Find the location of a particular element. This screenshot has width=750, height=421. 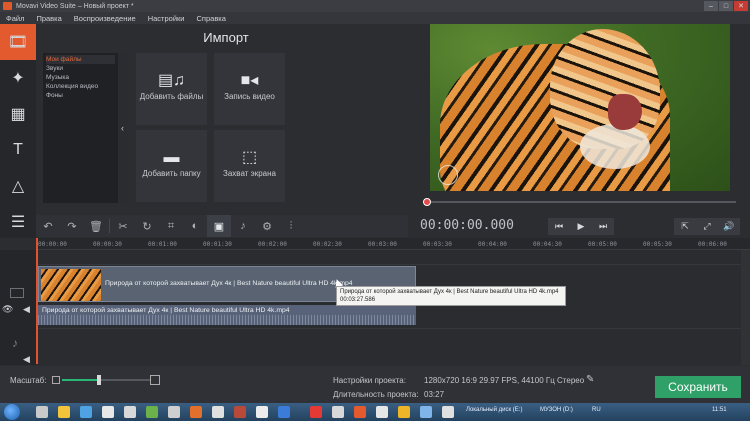

microphone-icon: ♪ is located at coordinates (243, 226).